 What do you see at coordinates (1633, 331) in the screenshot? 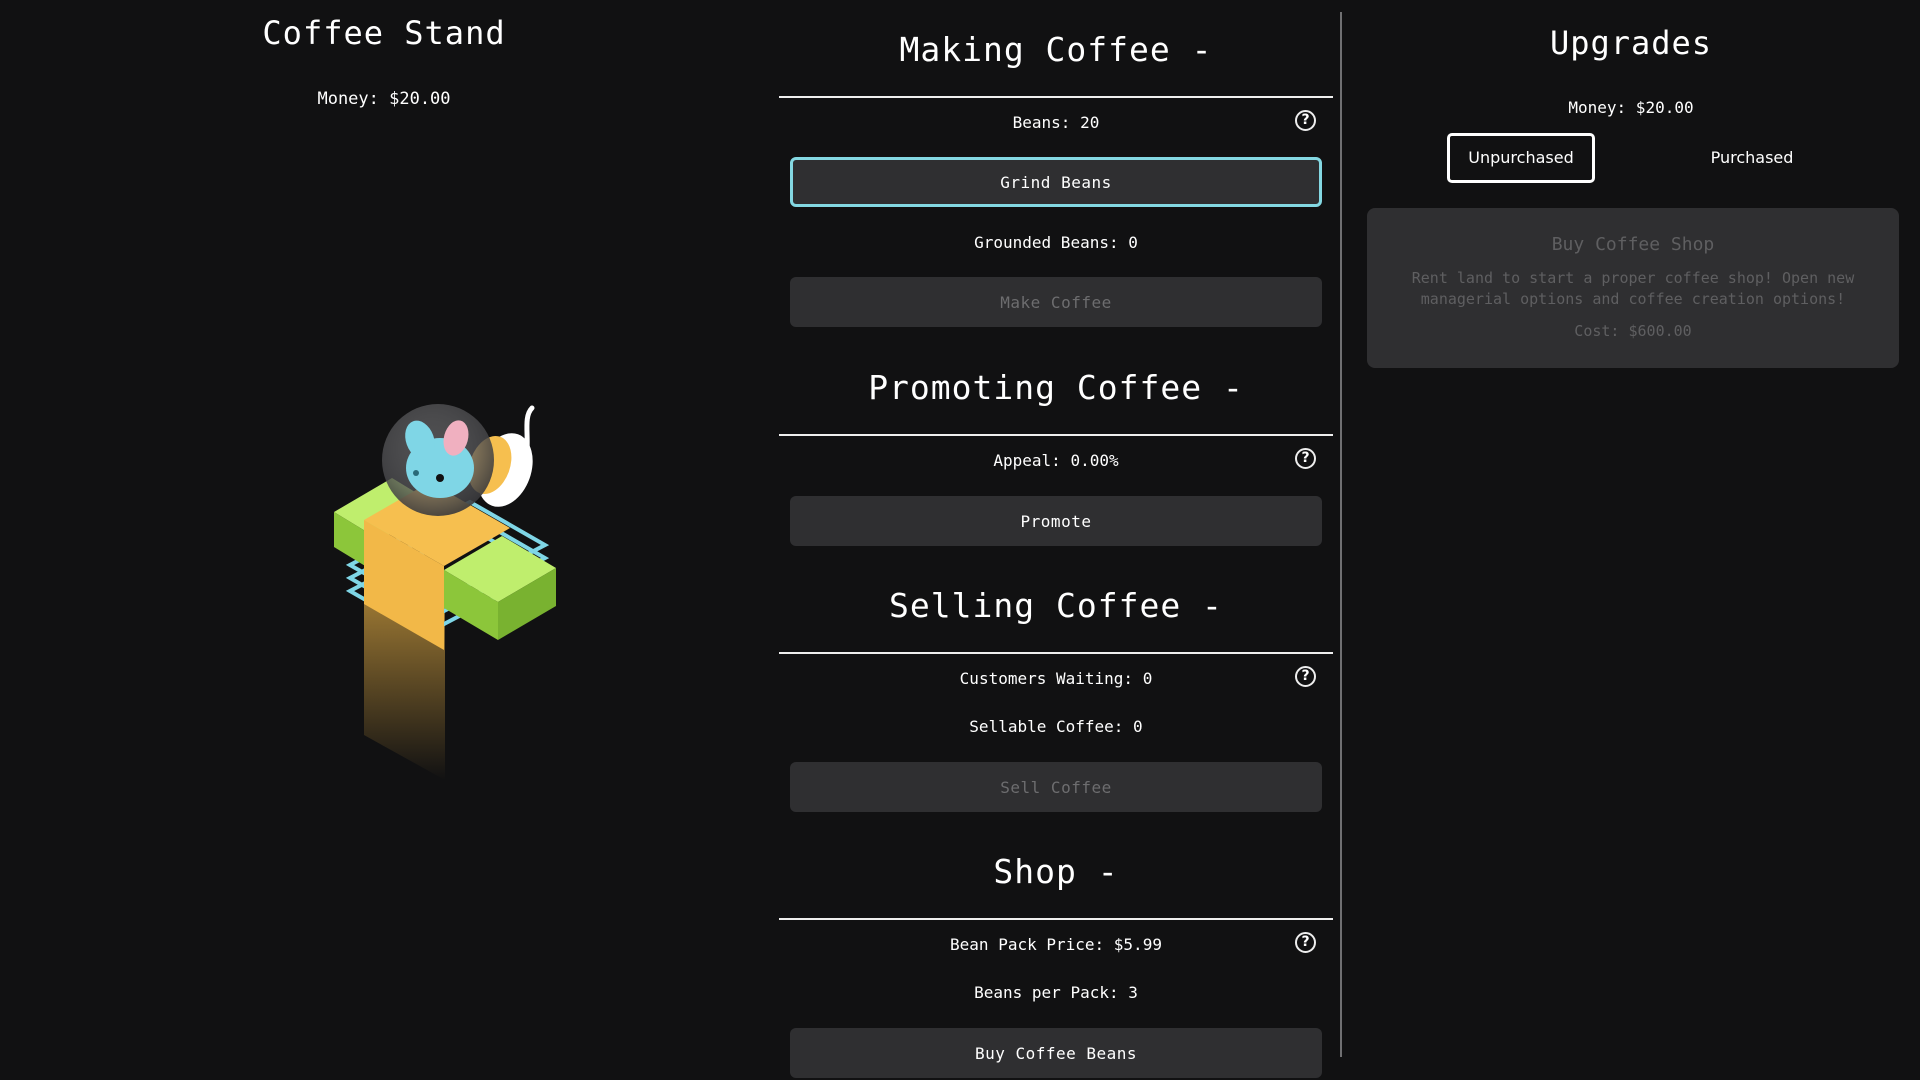
I see `upgrade-cost: Cost: $600.00` at bounding box center [1633, 331].